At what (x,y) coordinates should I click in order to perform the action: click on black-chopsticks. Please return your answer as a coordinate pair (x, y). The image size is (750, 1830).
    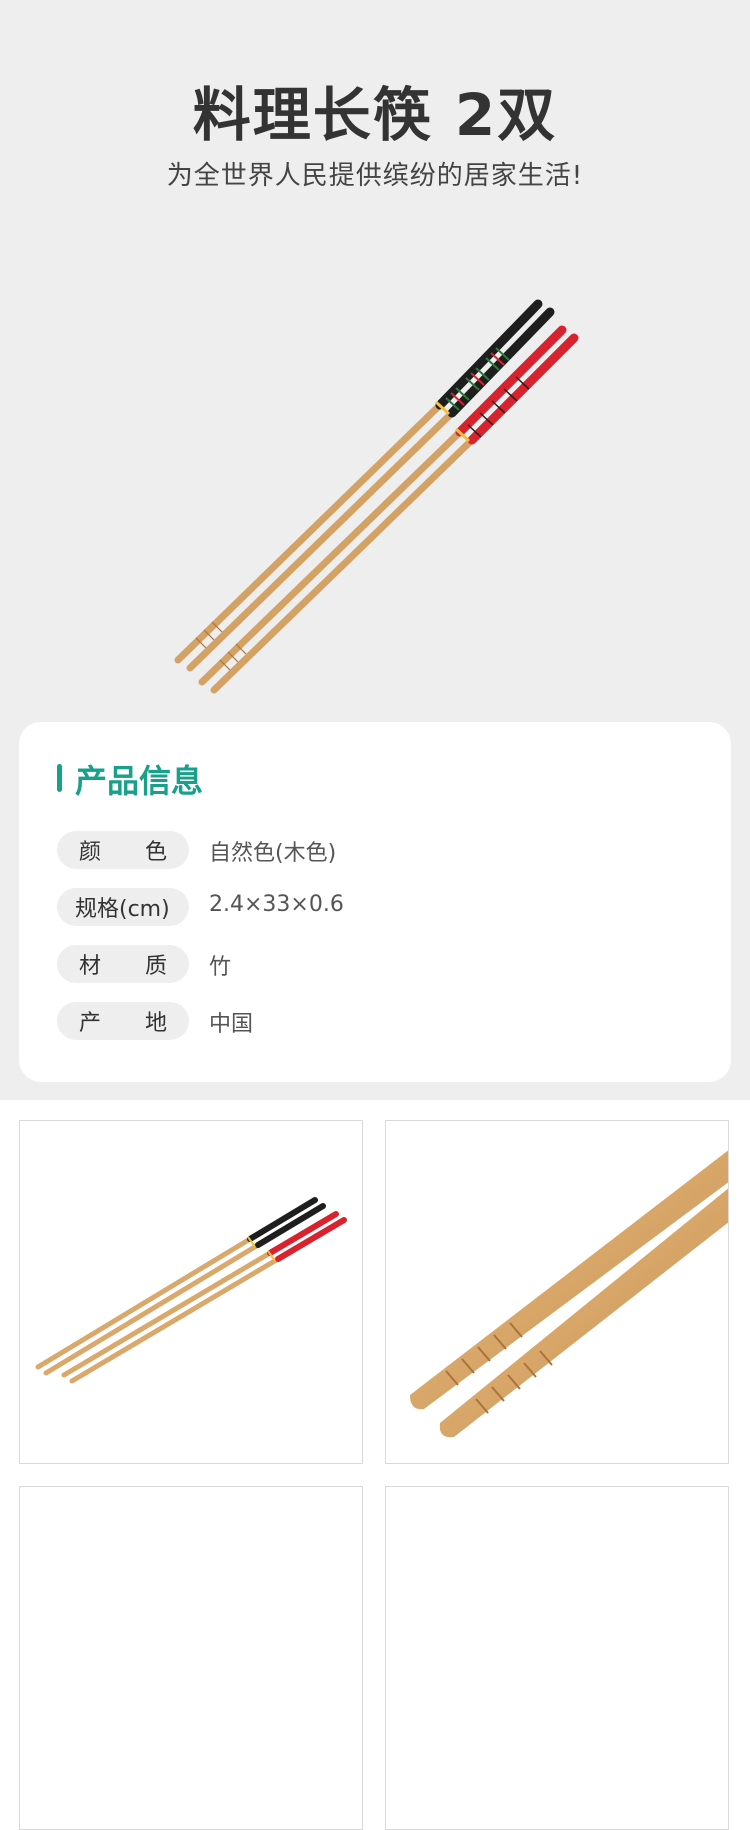
    Looking at the image, I should click on (364, 485).